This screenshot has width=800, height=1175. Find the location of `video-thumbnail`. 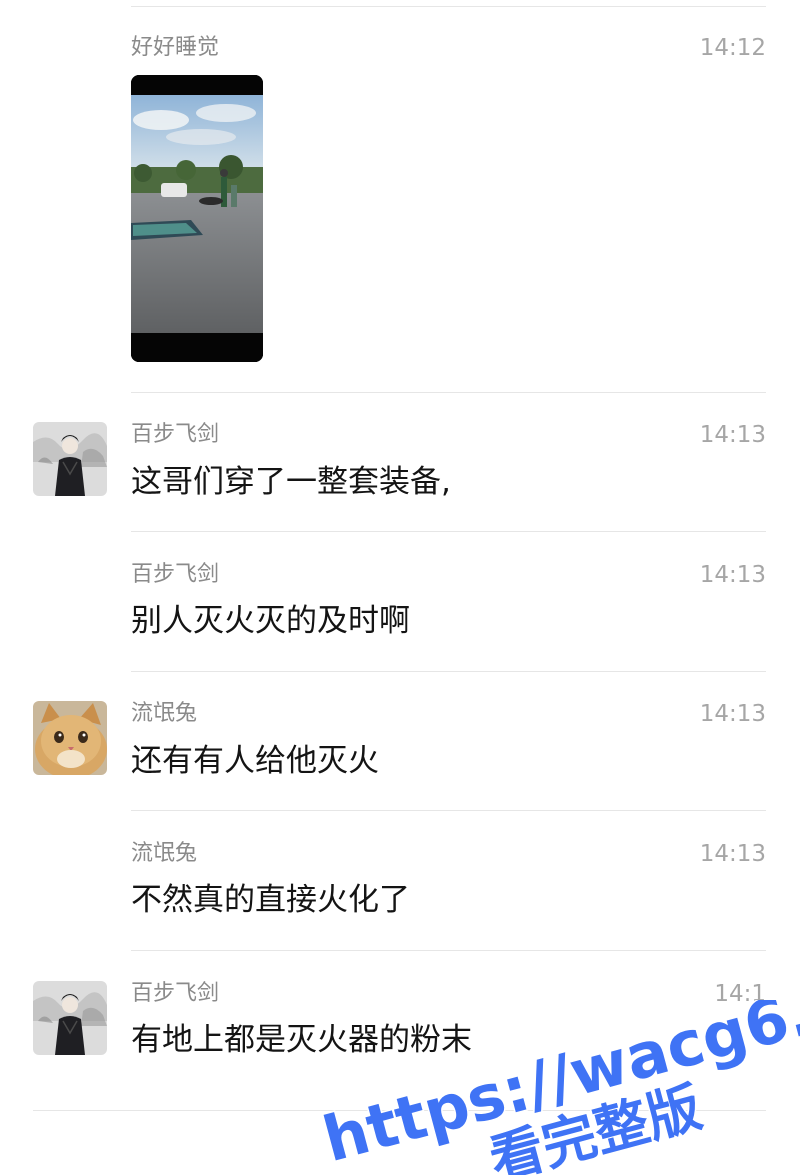

video-thumbnail is located at coordinates (197, 218).